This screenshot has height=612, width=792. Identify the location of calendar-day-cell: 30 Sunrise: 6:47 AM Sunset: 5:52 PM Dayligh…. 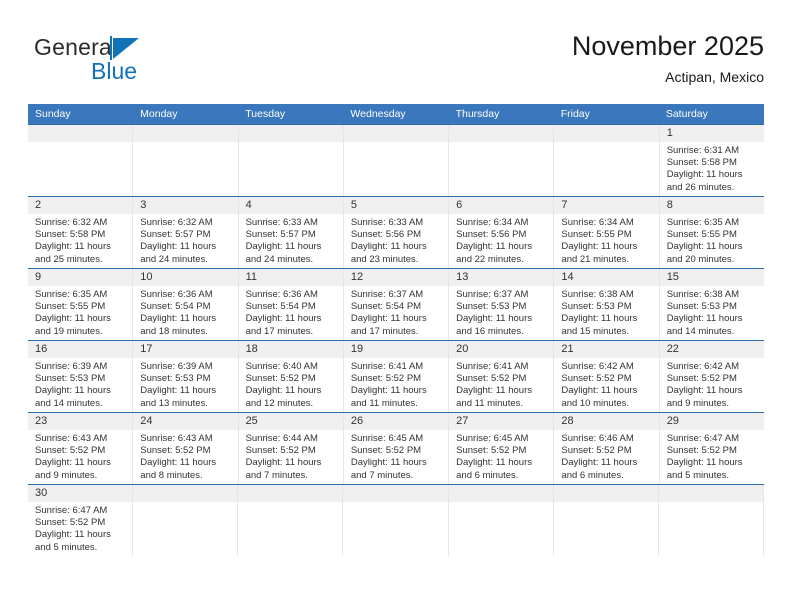
(81, 520).